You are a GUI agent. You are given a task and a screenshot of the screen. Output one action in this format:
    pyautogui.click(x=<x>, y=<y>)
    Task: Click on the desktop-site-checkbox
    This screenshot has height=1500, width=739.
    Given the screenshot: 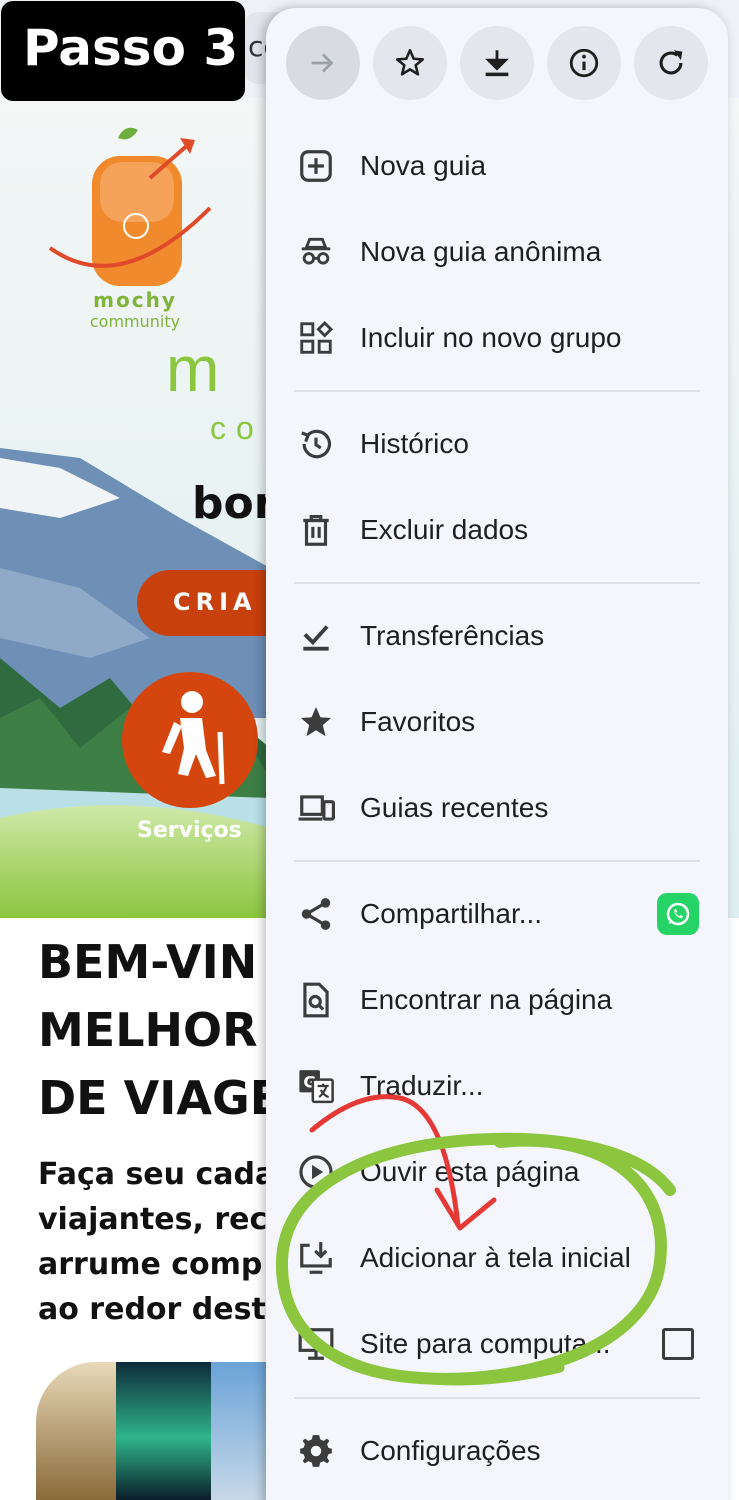 What is the action you would take?
    pyautogui.click(x=678, y=1344)
    